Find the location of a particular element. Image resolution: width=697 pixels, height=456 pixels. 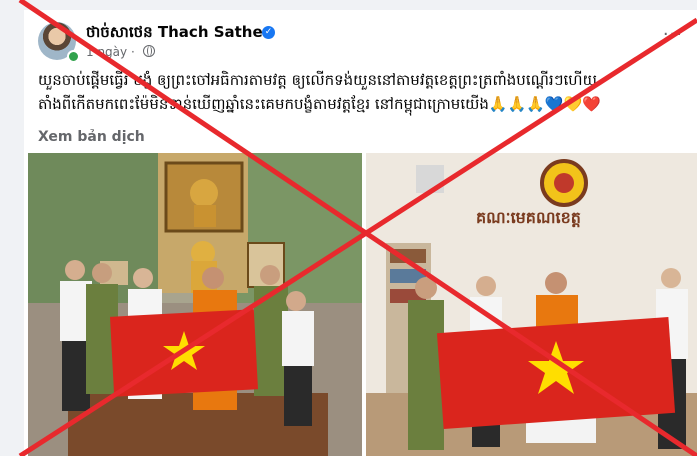

post-timestamp: 1 ngày is located at coordinates (106, 52).